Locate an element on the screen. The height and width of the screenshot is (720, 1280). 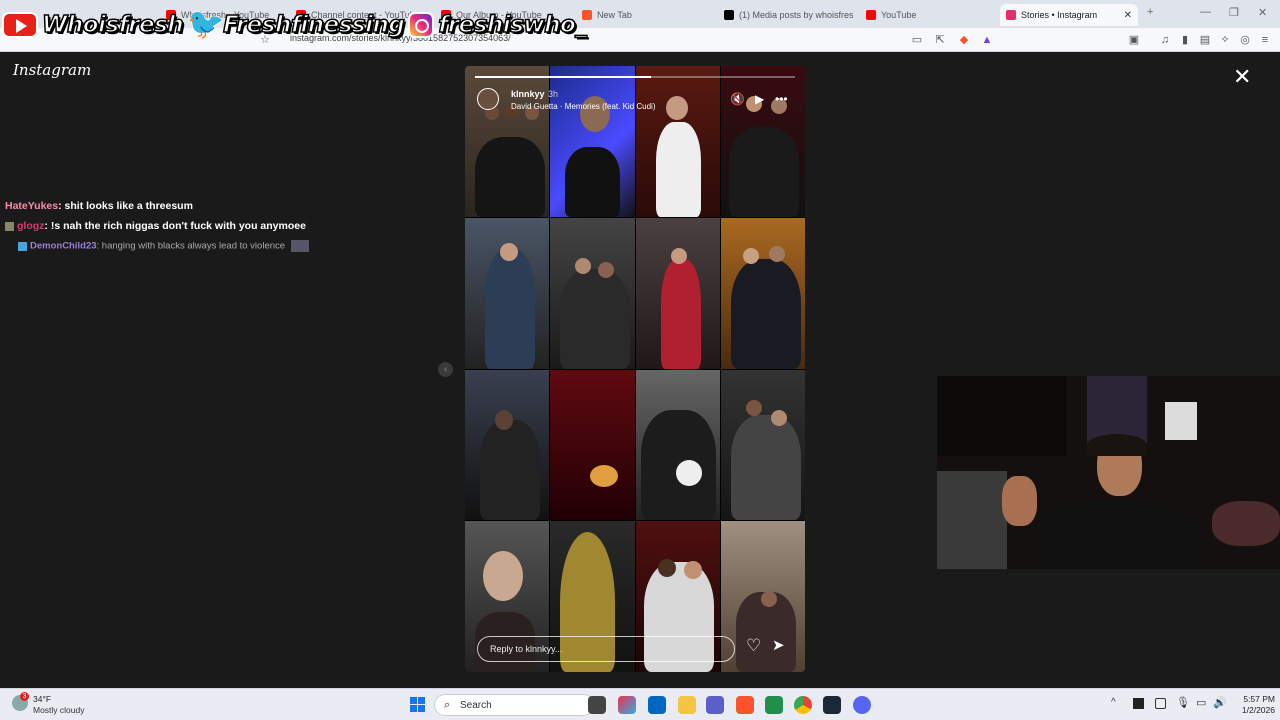
story-progress-bar is located at coordinates (635, 77).